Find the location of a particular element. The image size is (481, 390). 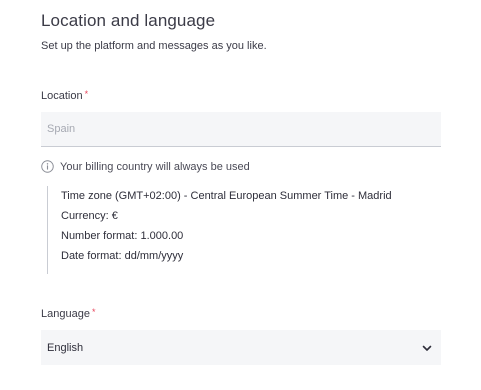

location-field is located at coordinates (241, 129).